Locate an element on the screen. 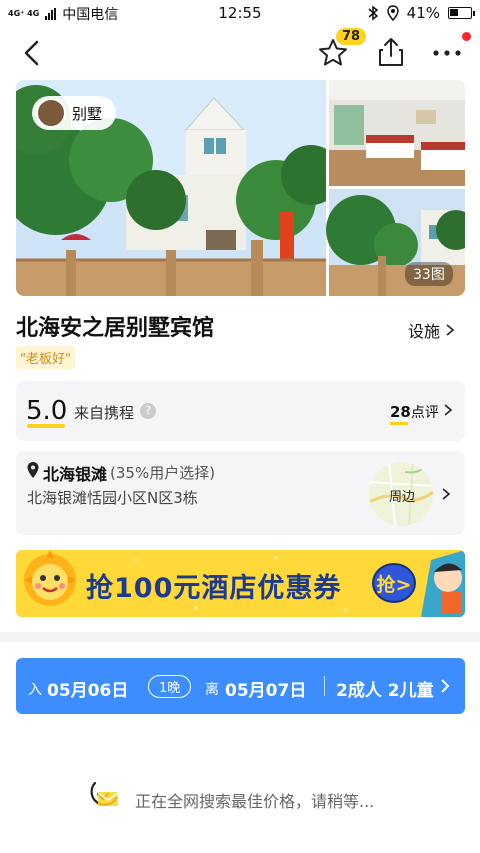 This screenshot has width=480, height=853. battery-icon is located at coordinates (461, 13).